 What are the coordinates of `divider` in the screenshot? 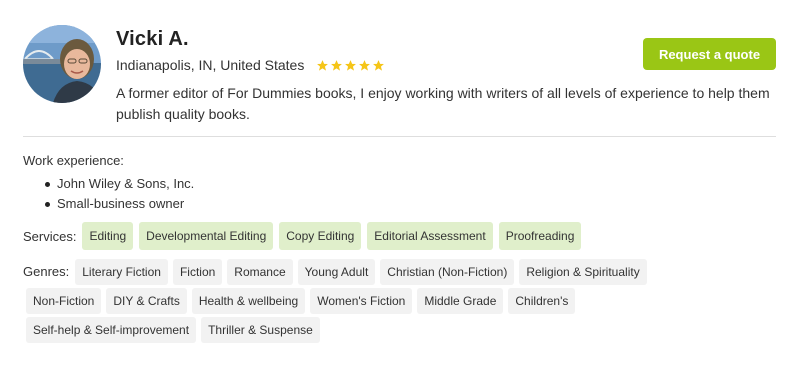 It's located at (399, 136).